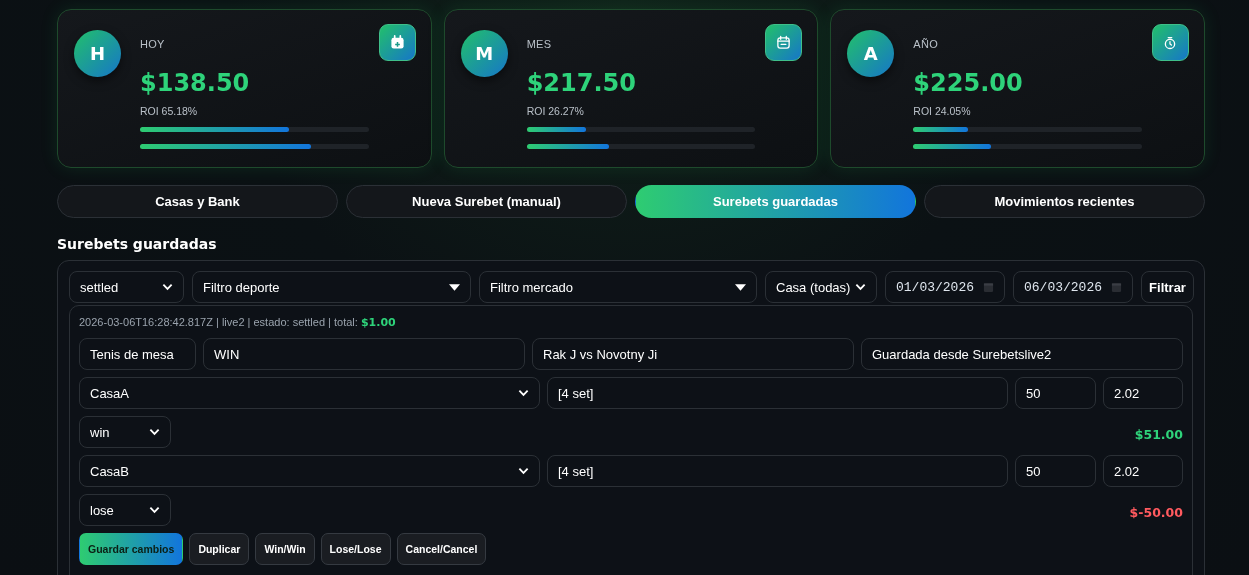 The image size is (1249, 575). Describe the element at coordinates (581, 83) in the screenshot. I see `stat-amount: $217.50` at that location.